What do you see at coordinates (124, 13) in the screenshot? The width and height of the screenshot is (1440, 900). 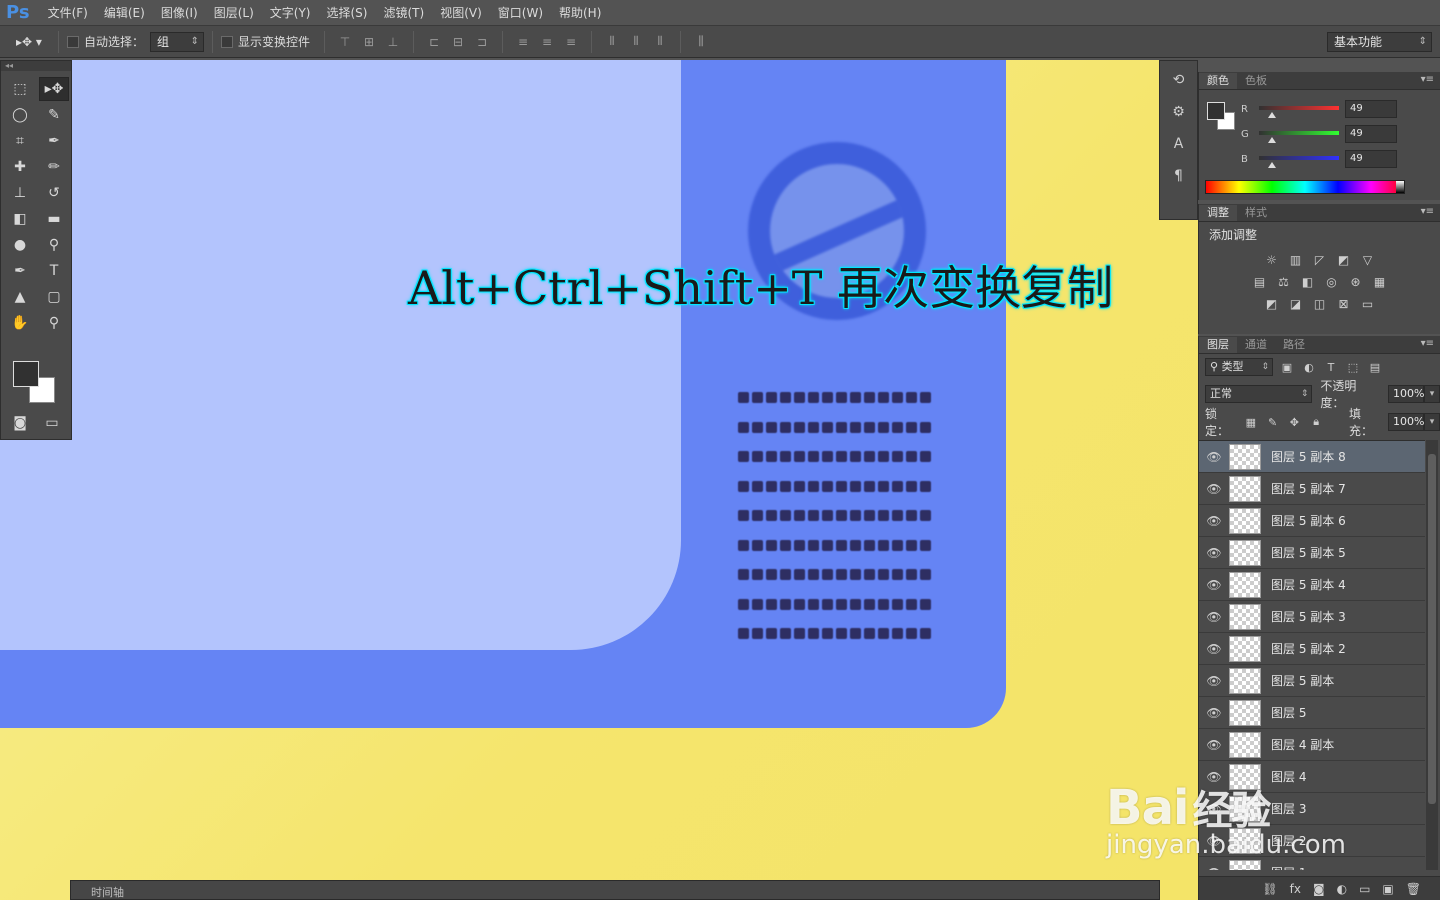 I see `menu-edit: 编辑(E)` at bounding box center [124, 13].